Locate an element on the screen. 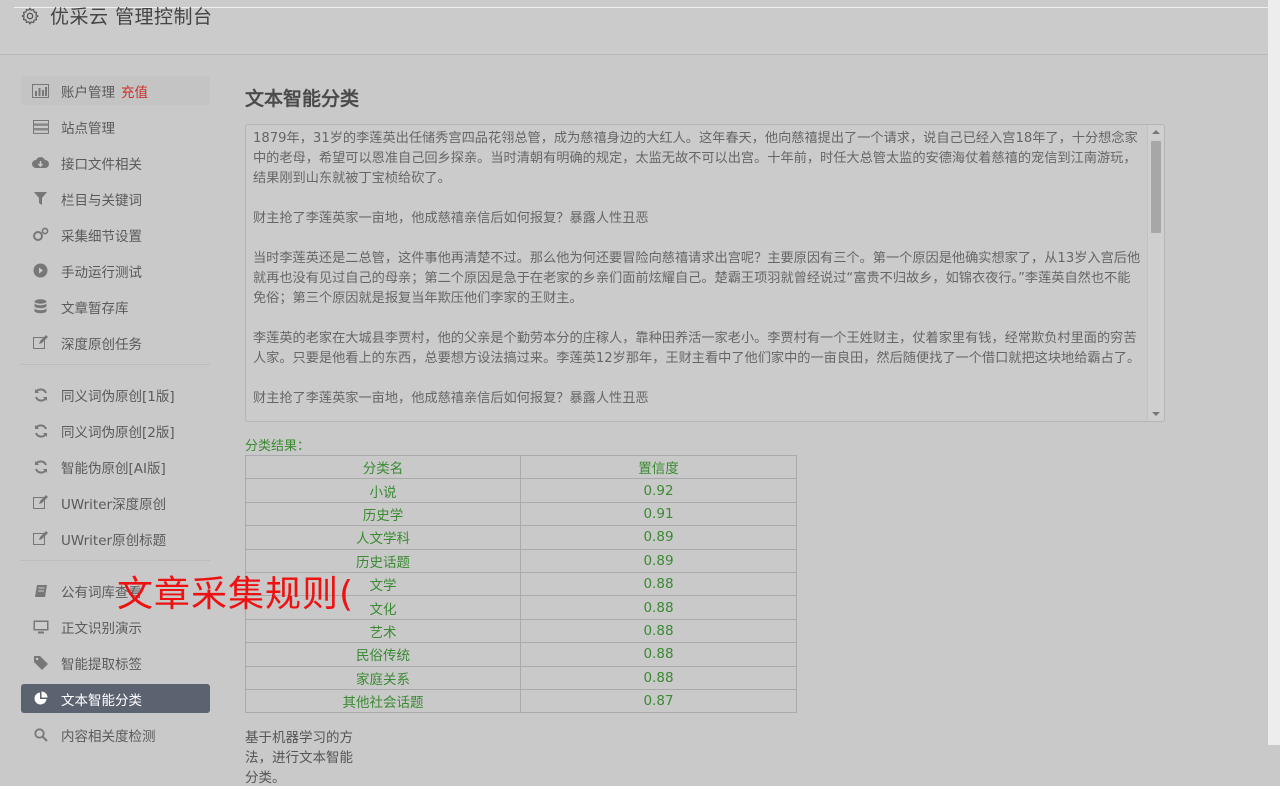 The width and height of the screenshot is (1280, 786). sidebar-item-label: 接口文件相关 is located at coordinates (101, 164).